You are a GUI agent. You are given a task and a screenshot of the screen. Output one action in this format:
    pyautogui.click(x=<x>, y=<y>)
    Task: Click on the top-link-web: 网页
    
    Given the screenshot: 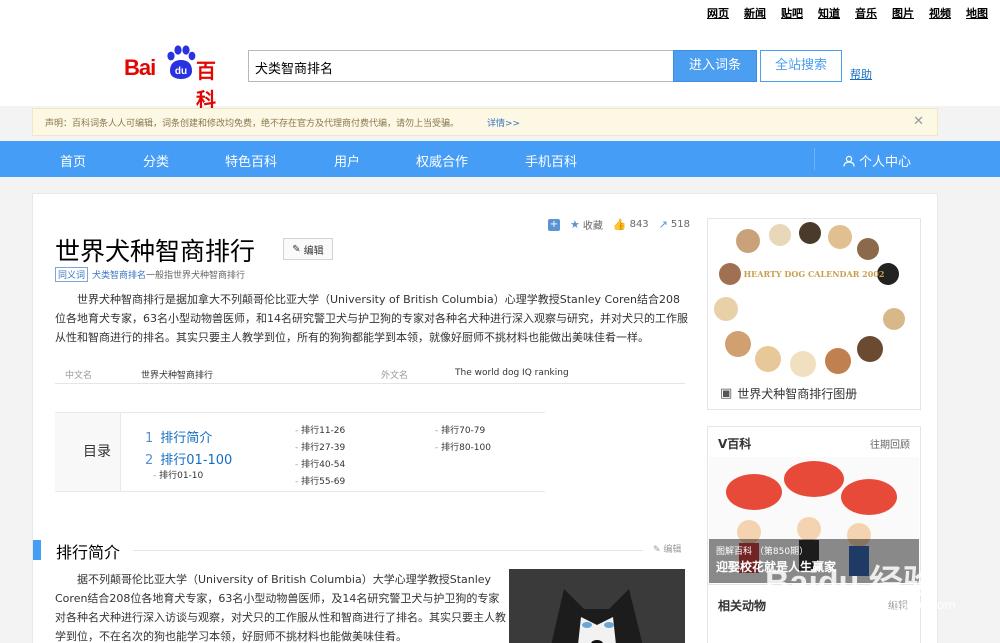 What is the action you would take?
    pyautogui.click(x=718, y=13)
    